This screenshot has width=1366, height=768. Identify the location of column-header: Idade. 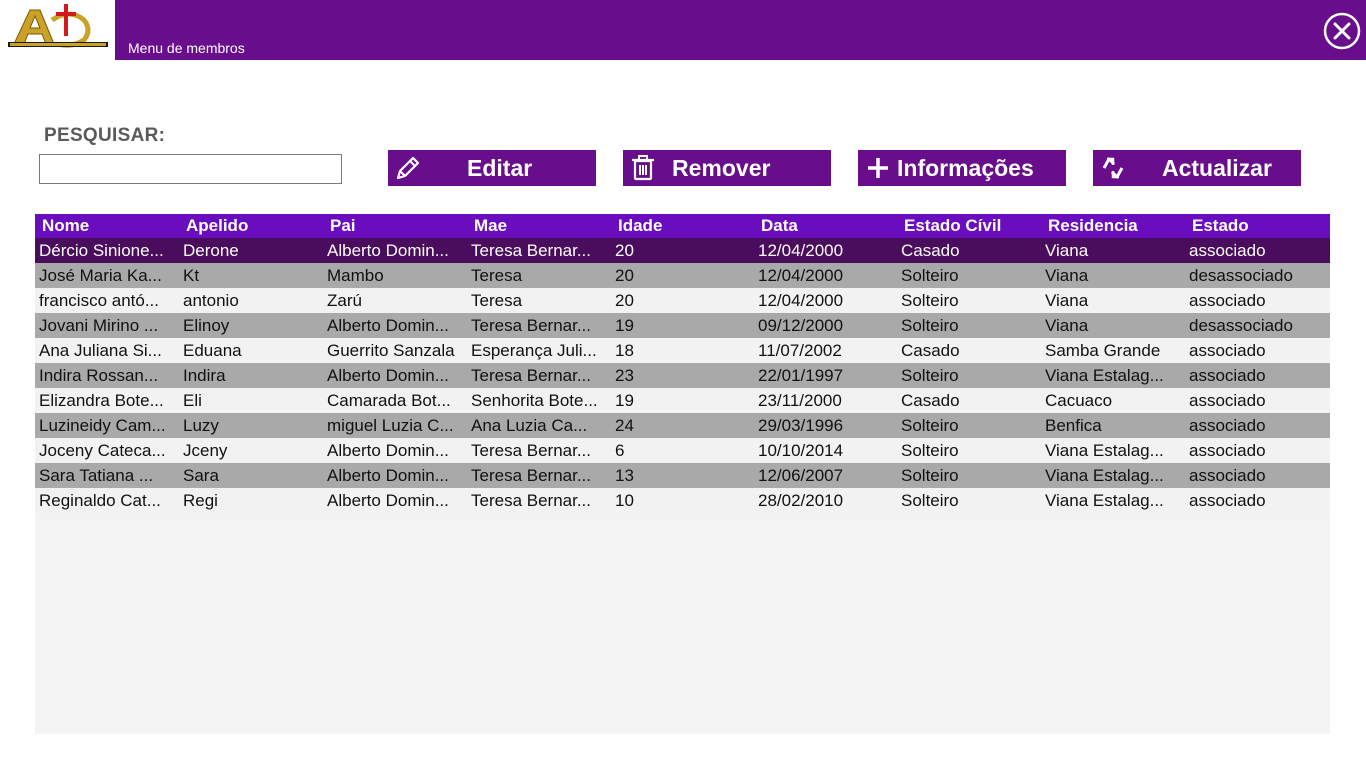
(640, 226).